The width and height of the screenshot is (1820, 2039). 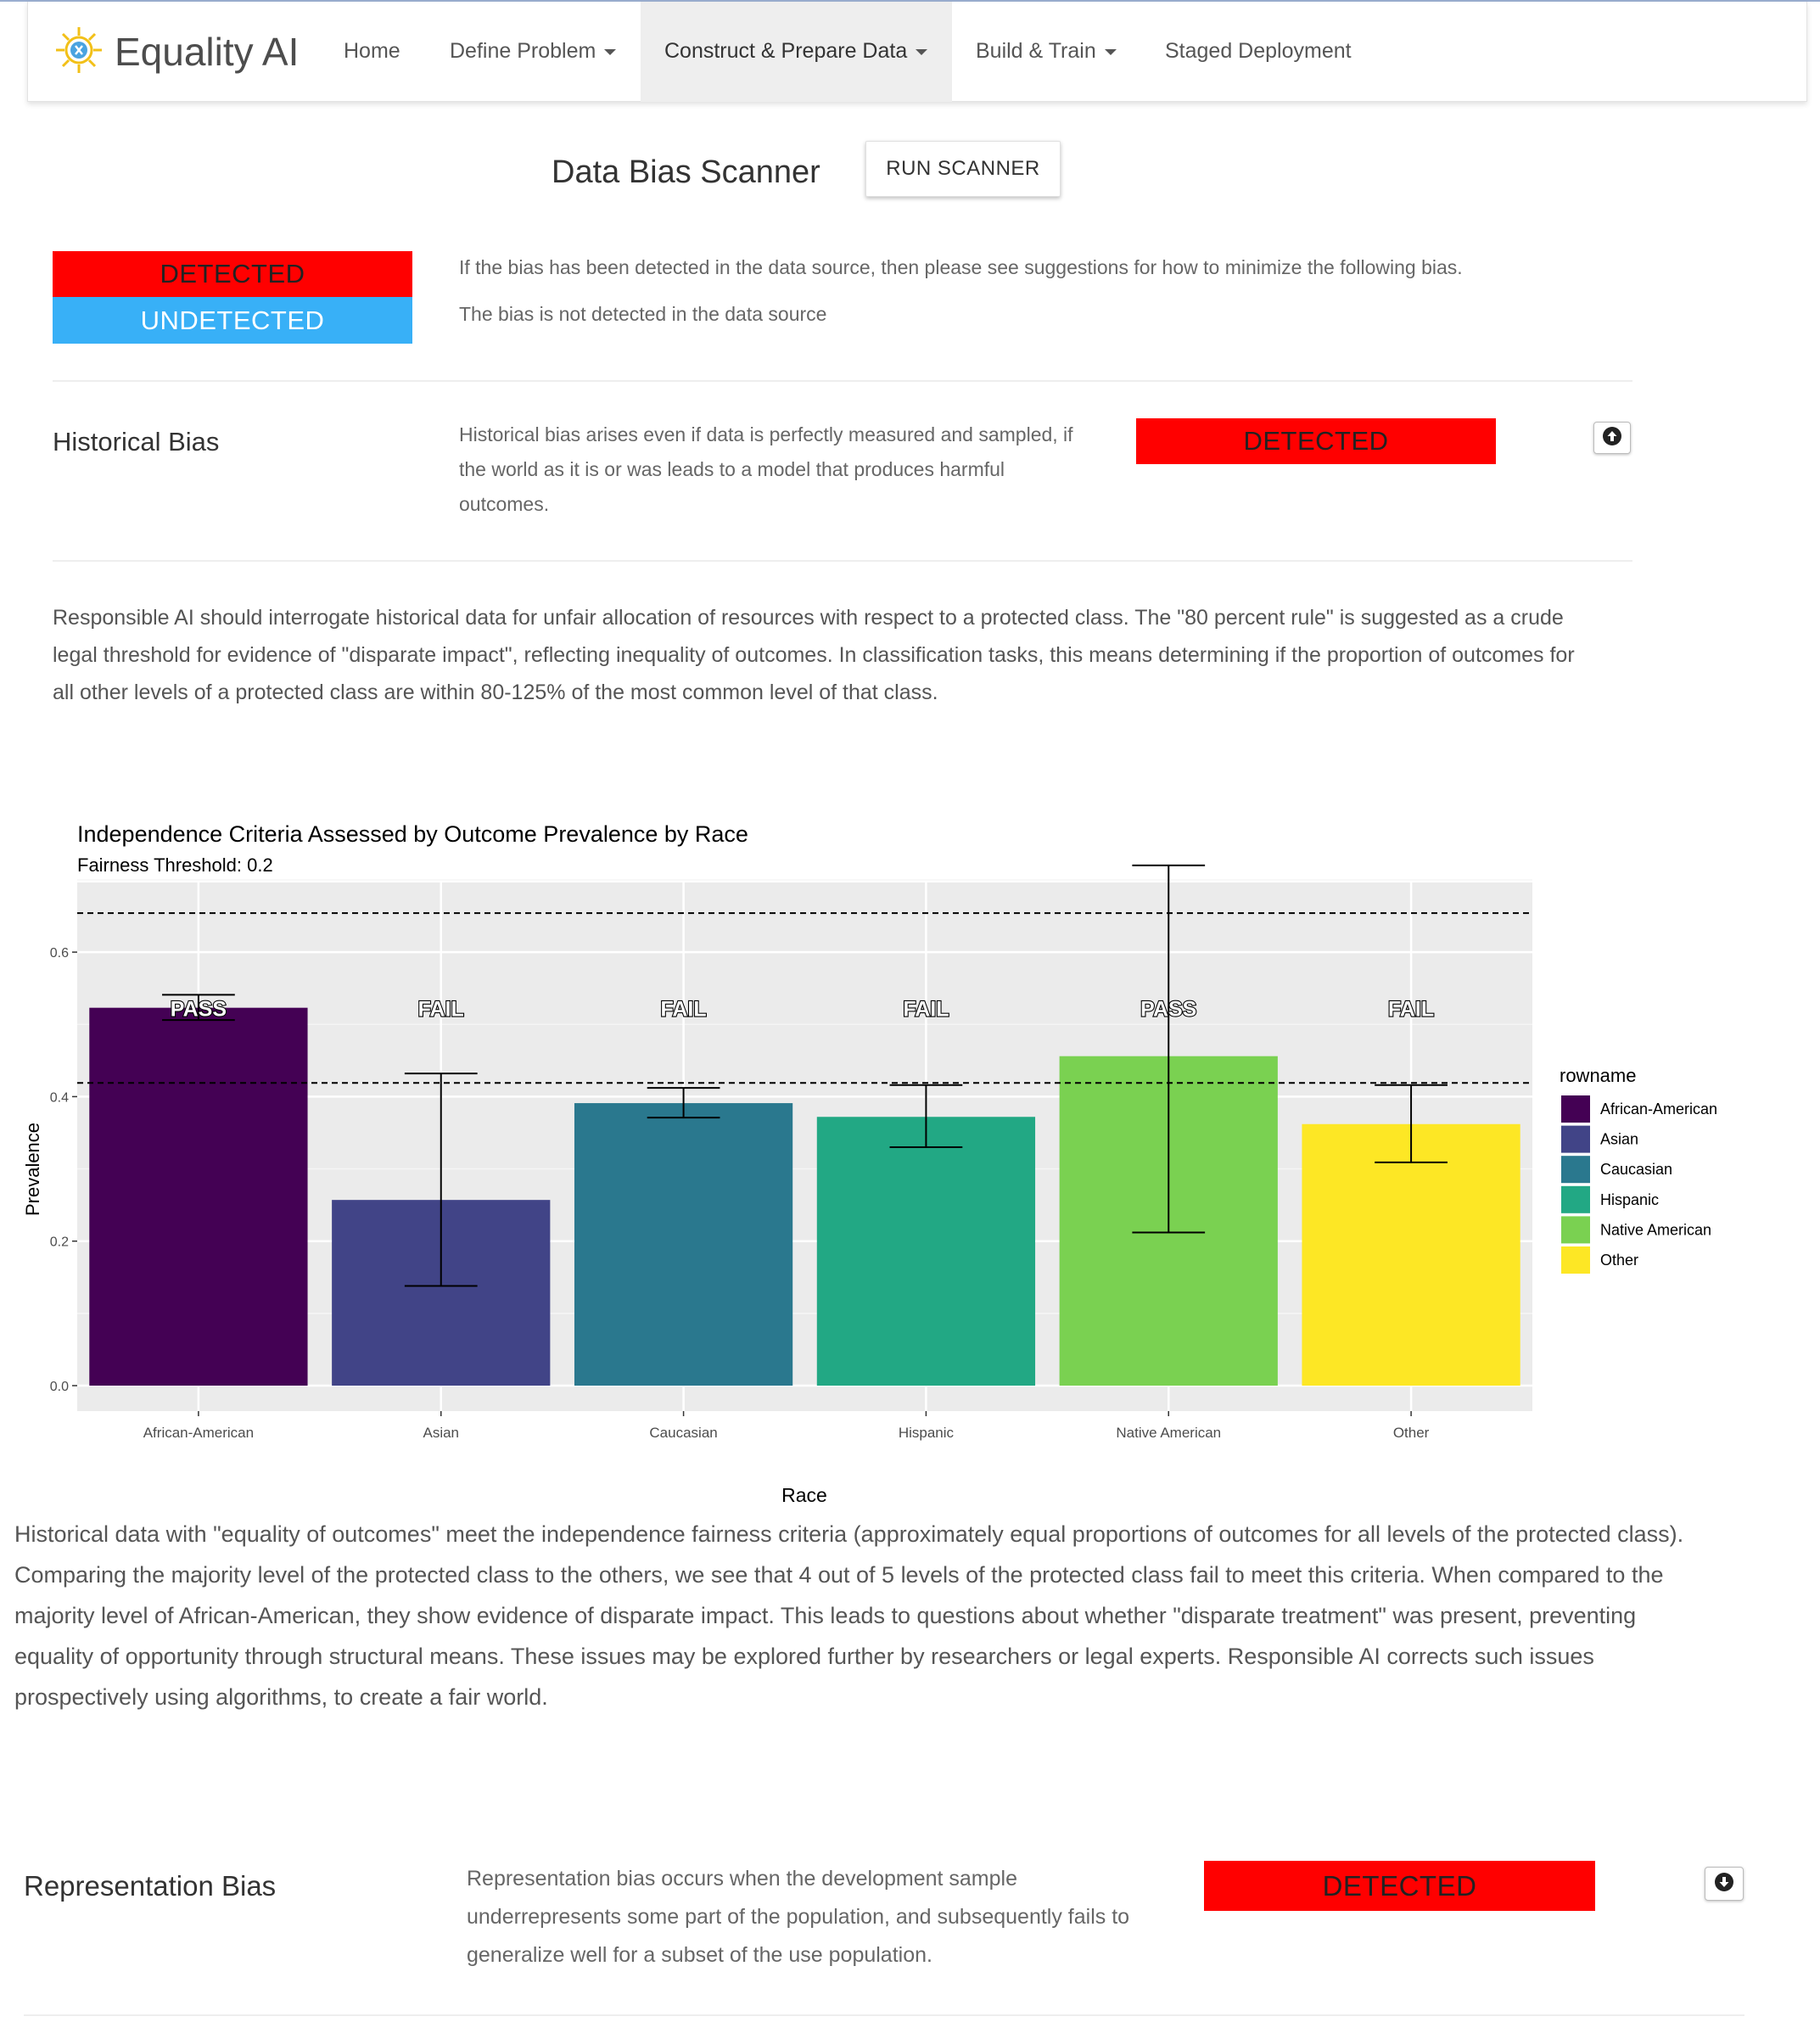 What do you see at coordinates (1316, 441) in the screenshot?
I see `historical-bias-status: DETECTED` at bounding box center [1316, 441].